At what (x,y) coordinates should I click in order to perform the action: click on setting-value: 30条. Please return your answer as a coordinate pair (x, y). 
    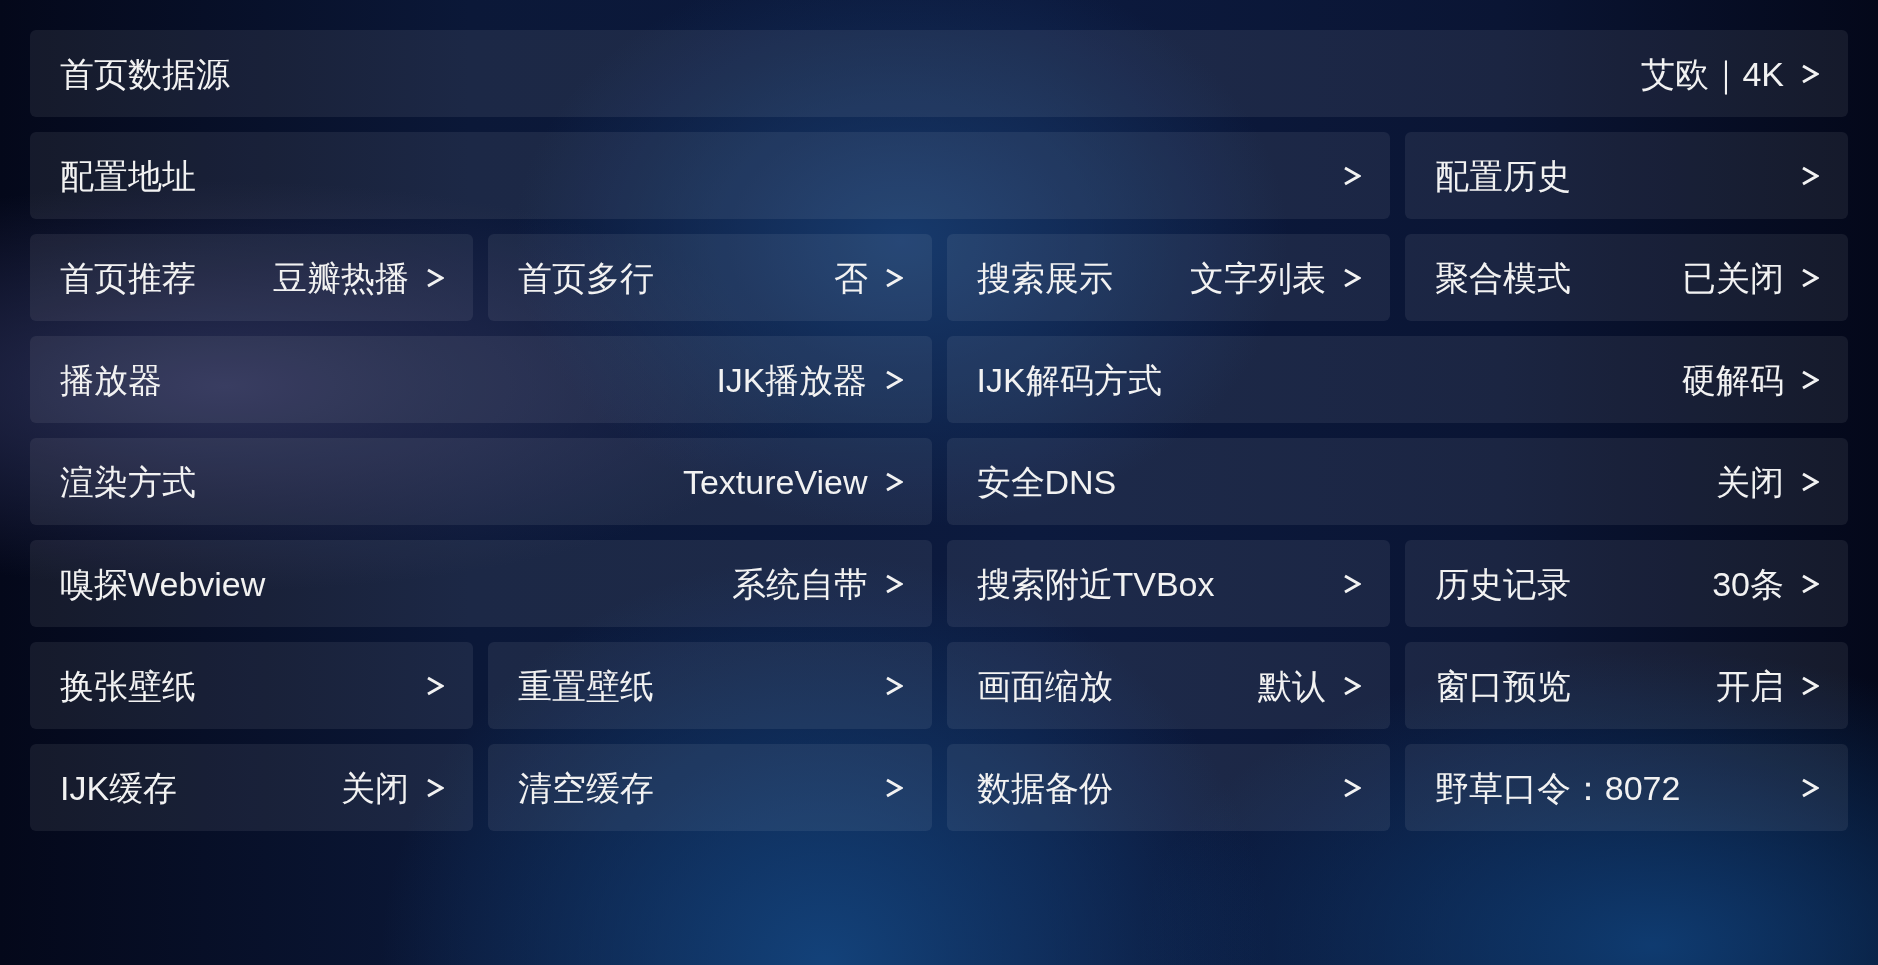
    Looking at the image, I should click on (1748, 583).